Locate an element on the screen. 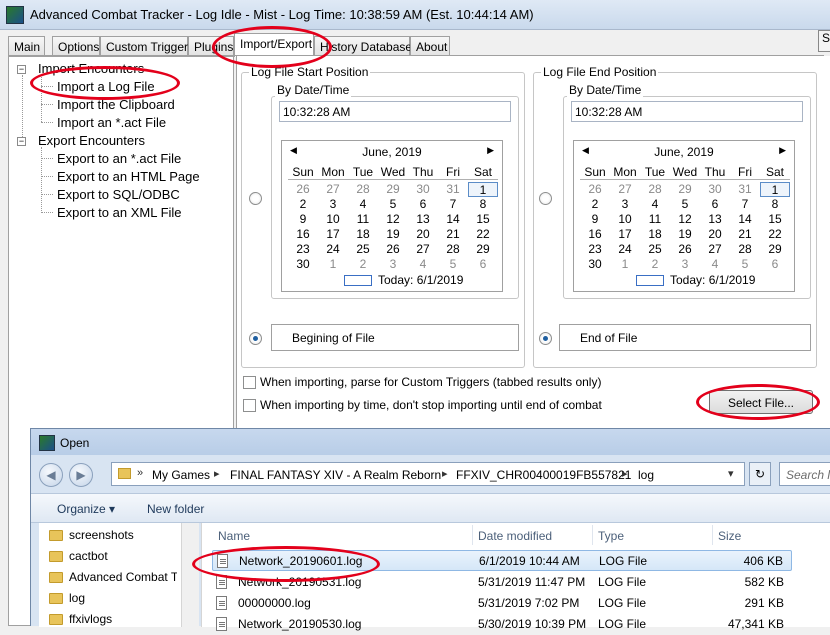 The width and height of the screenshot is (830, 635). nav-pane-scrollbar is located at coordinates (190, 575).